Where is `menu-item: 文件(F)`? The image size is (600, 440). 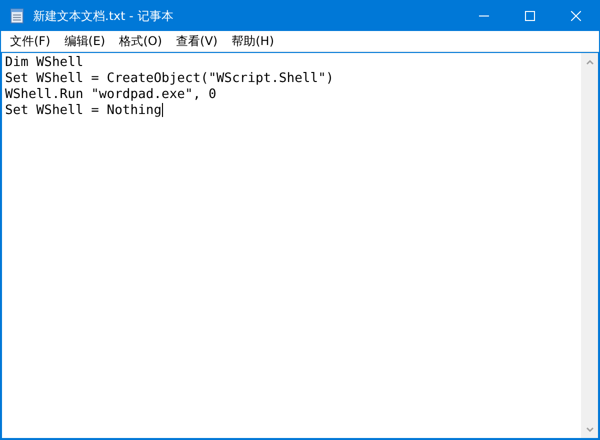
menu-item: 文件(F) is located at coordinates (30, 41).